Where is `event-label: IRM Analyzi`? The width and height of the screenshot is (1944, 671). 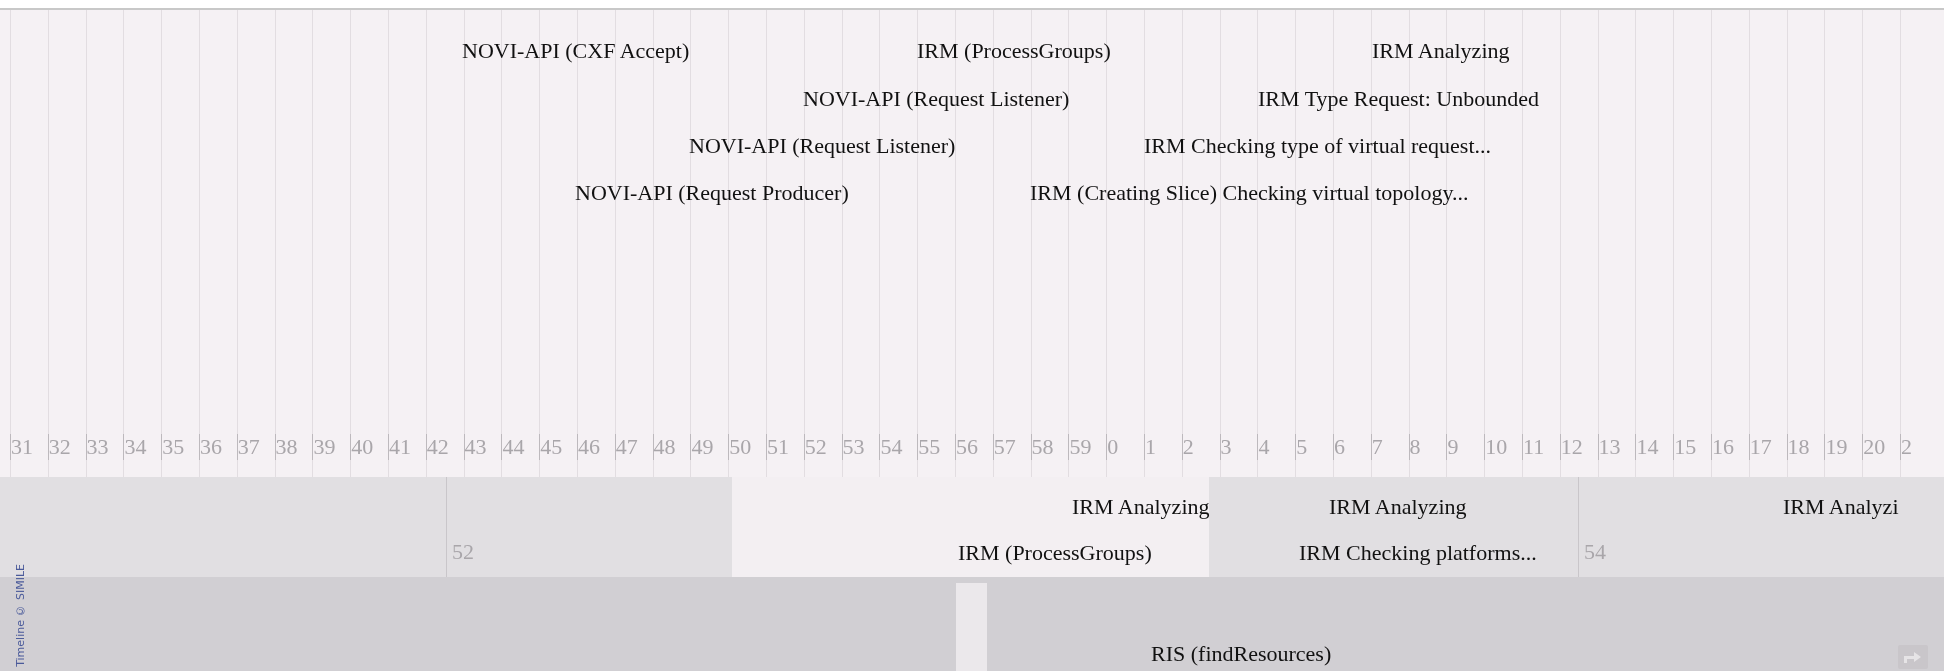
event-label: IRM Analyzi is located at coordinates (1841, 507).